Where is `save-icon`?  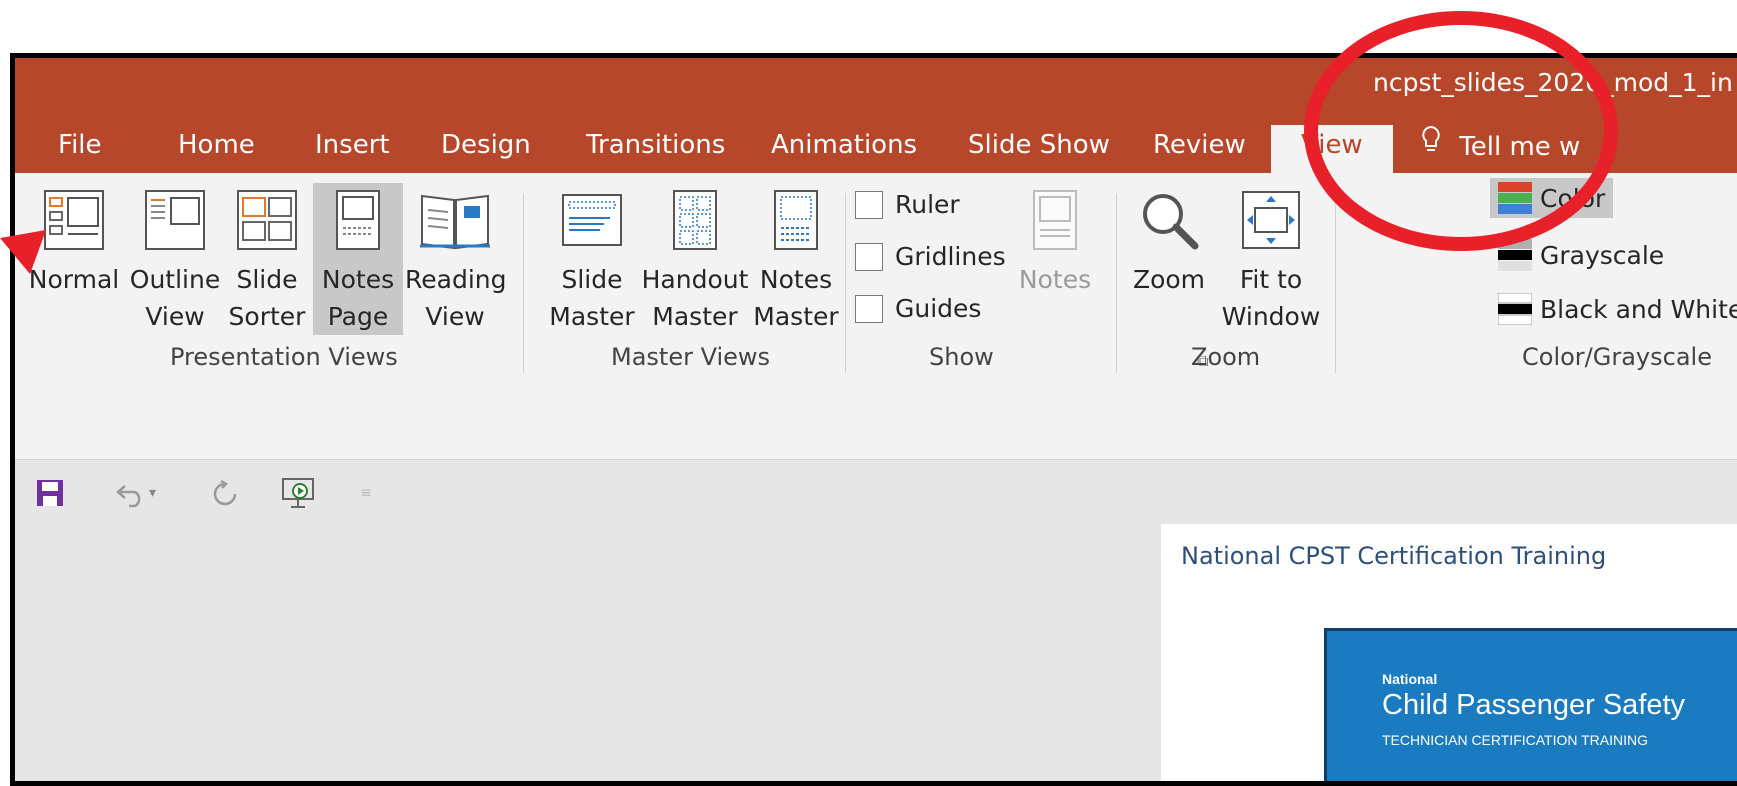
save-icon is located at coordinates (50, 493).